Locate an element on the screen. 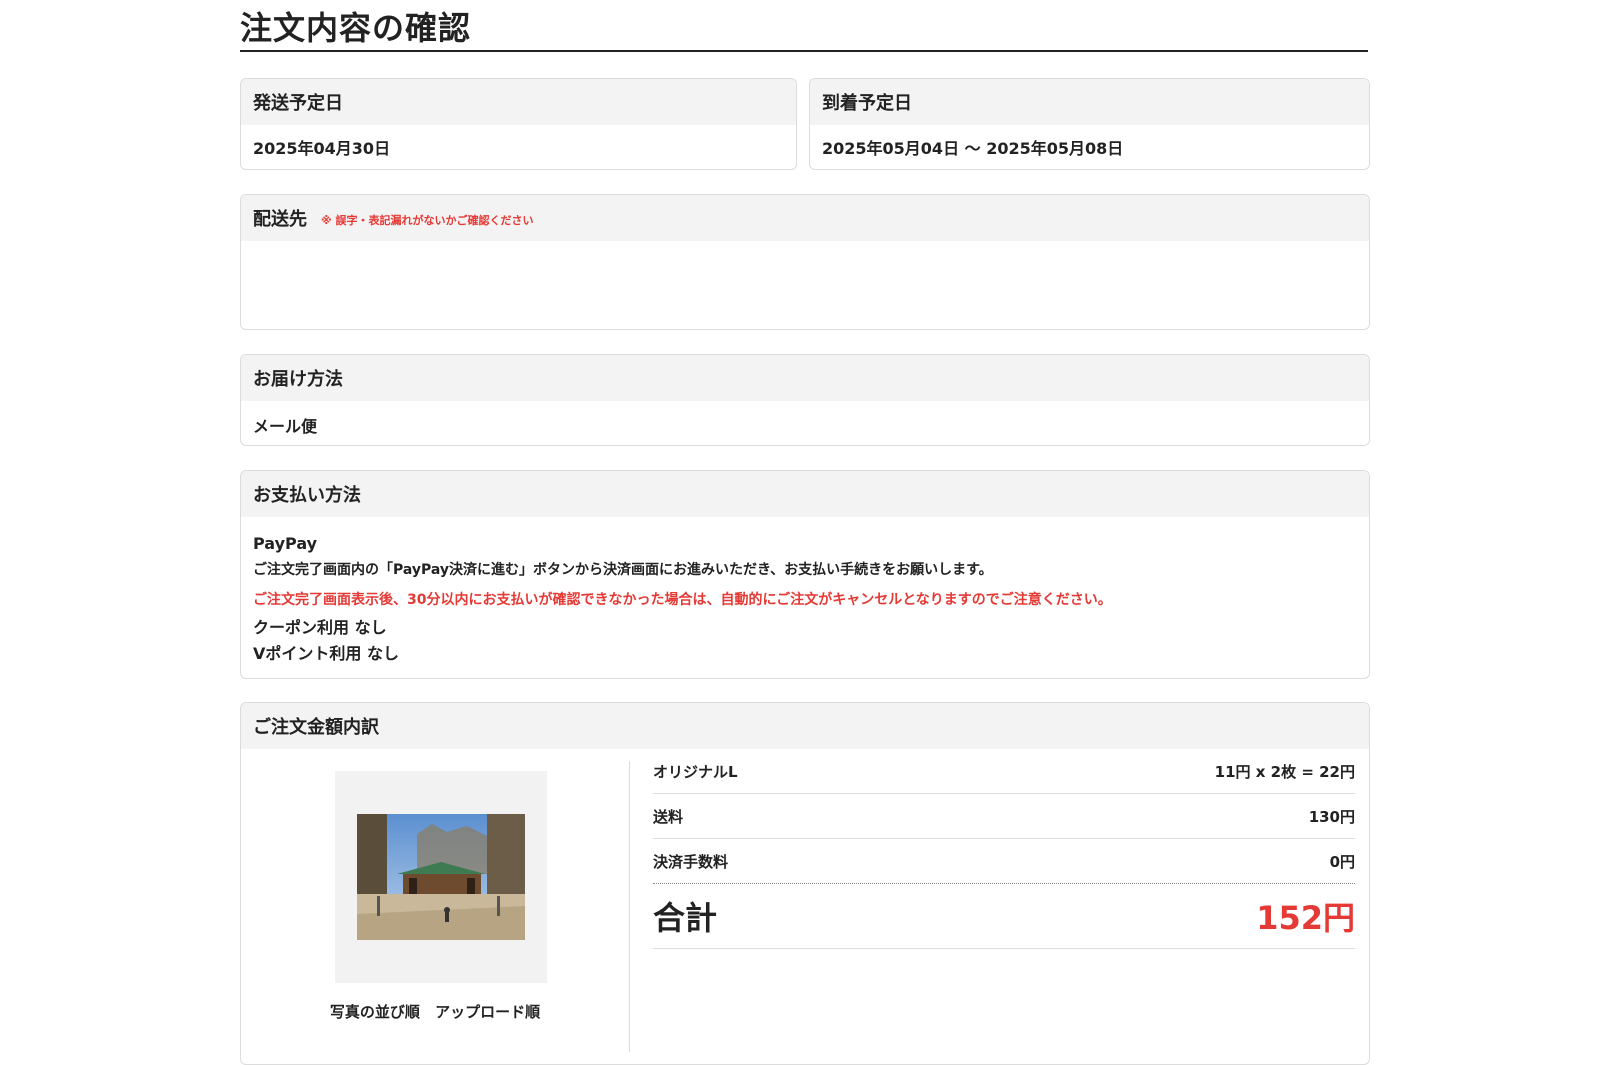 Image resolution: width=1600 pixels, height=1065 pixels. price-row-label: 決済手数料 is located at coordinates (691, 861).